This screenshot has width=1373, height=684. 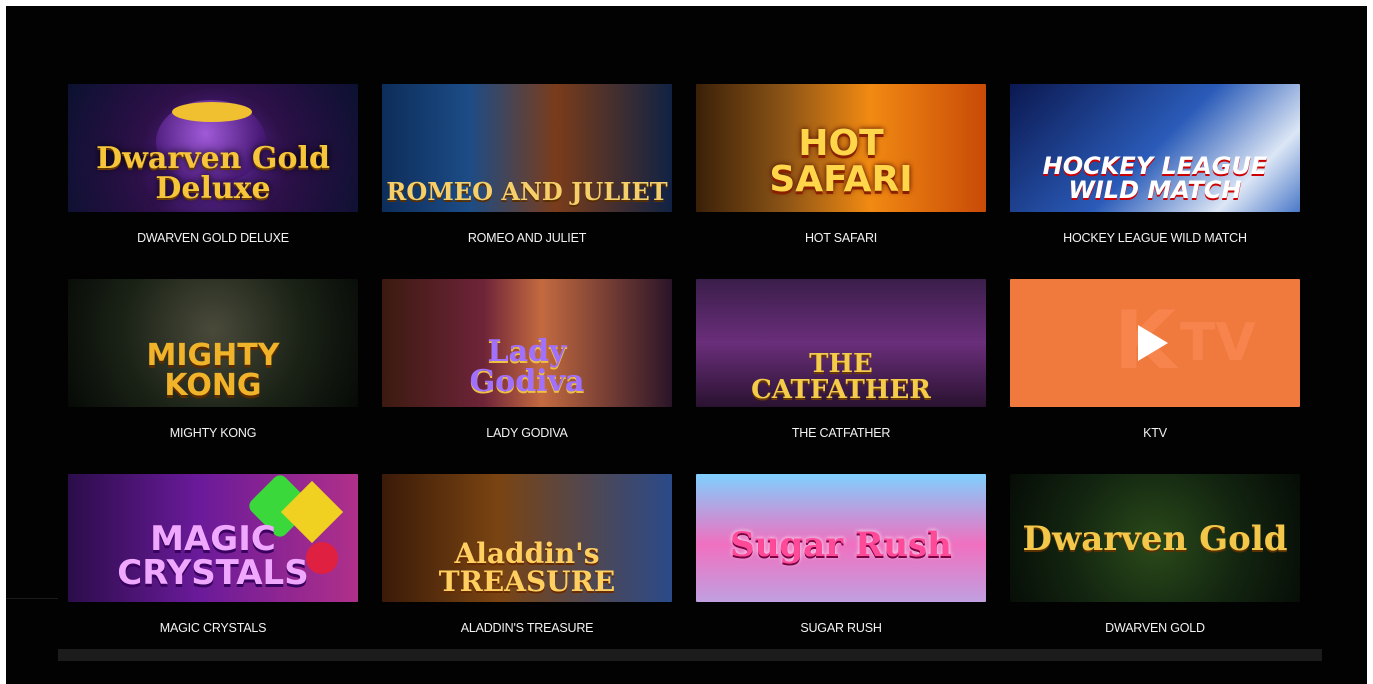 I want to click on game-thumbnail: Dwarven Gold, so click(x=1155, y=538).